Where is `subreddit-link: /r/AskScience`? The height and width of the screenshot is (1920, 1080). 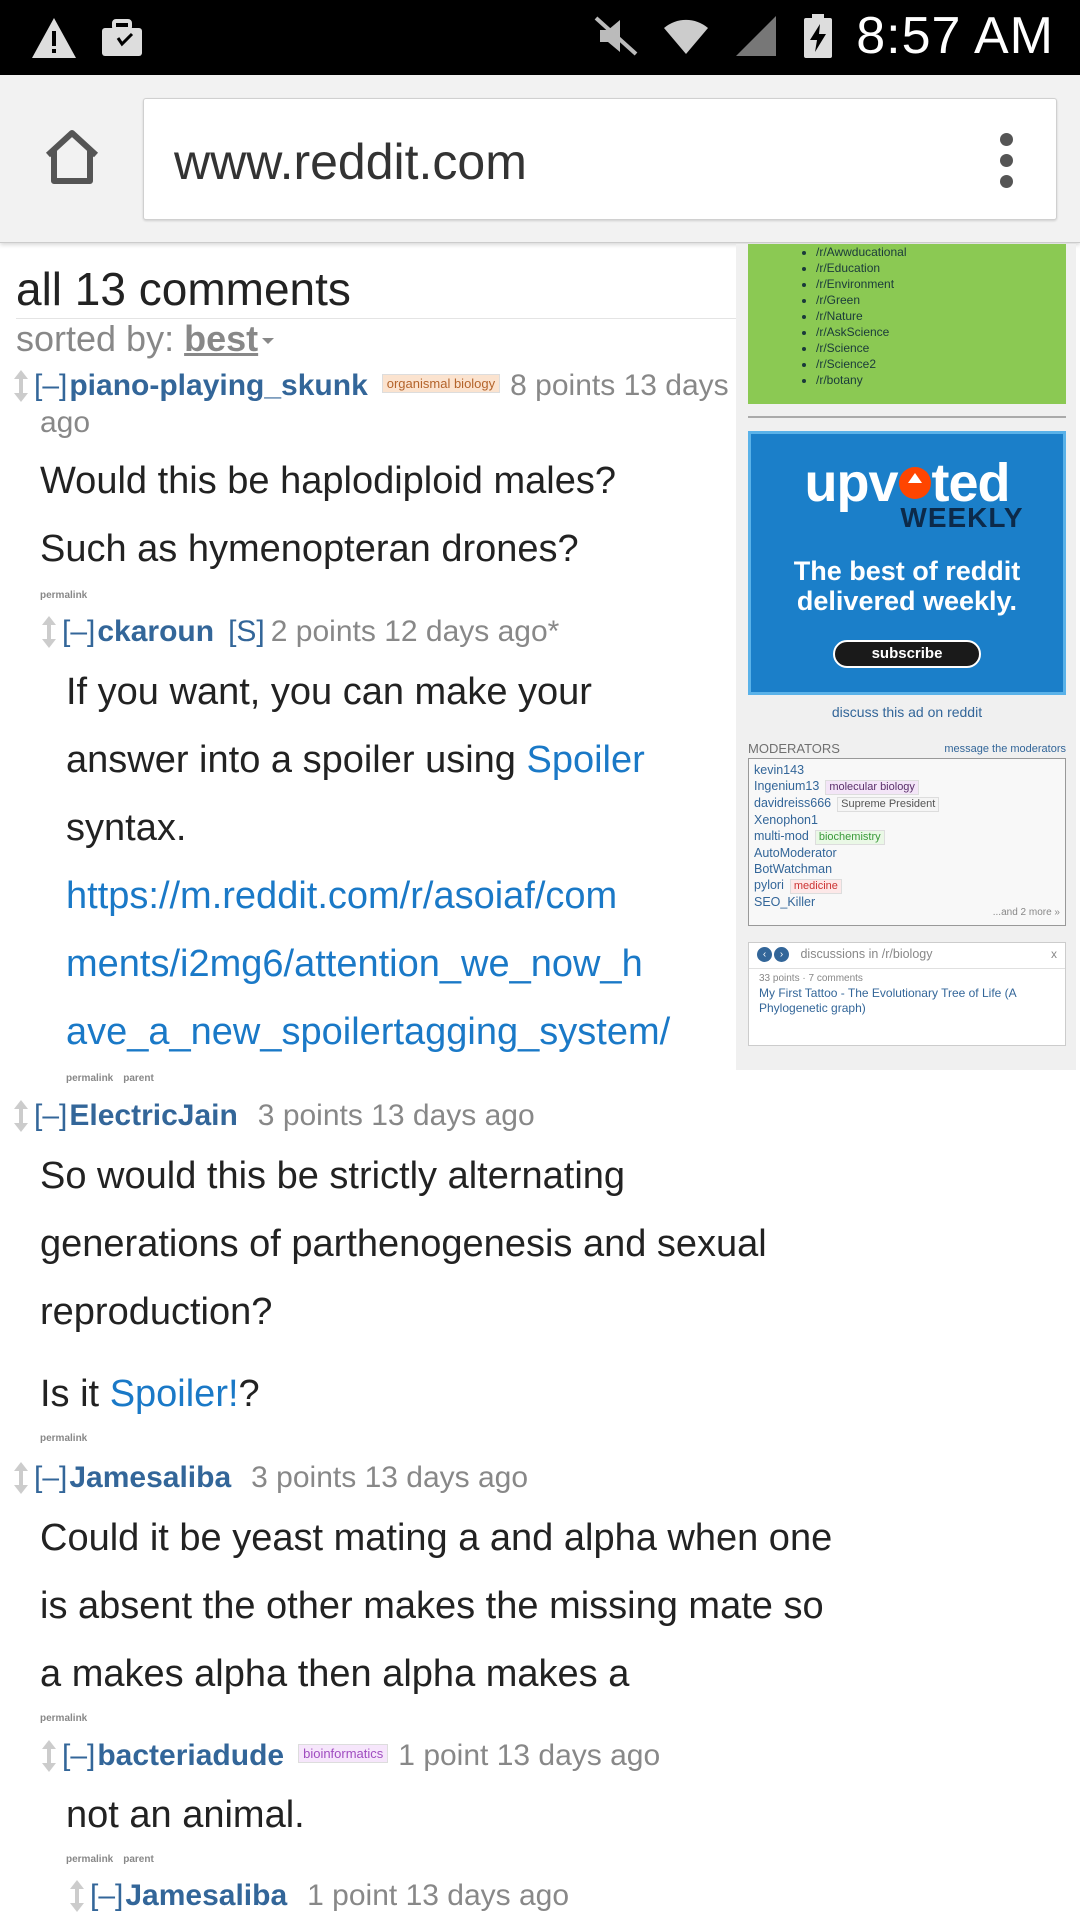
subreddit-link: /r/AskScience is located at coordinates (941, 332).